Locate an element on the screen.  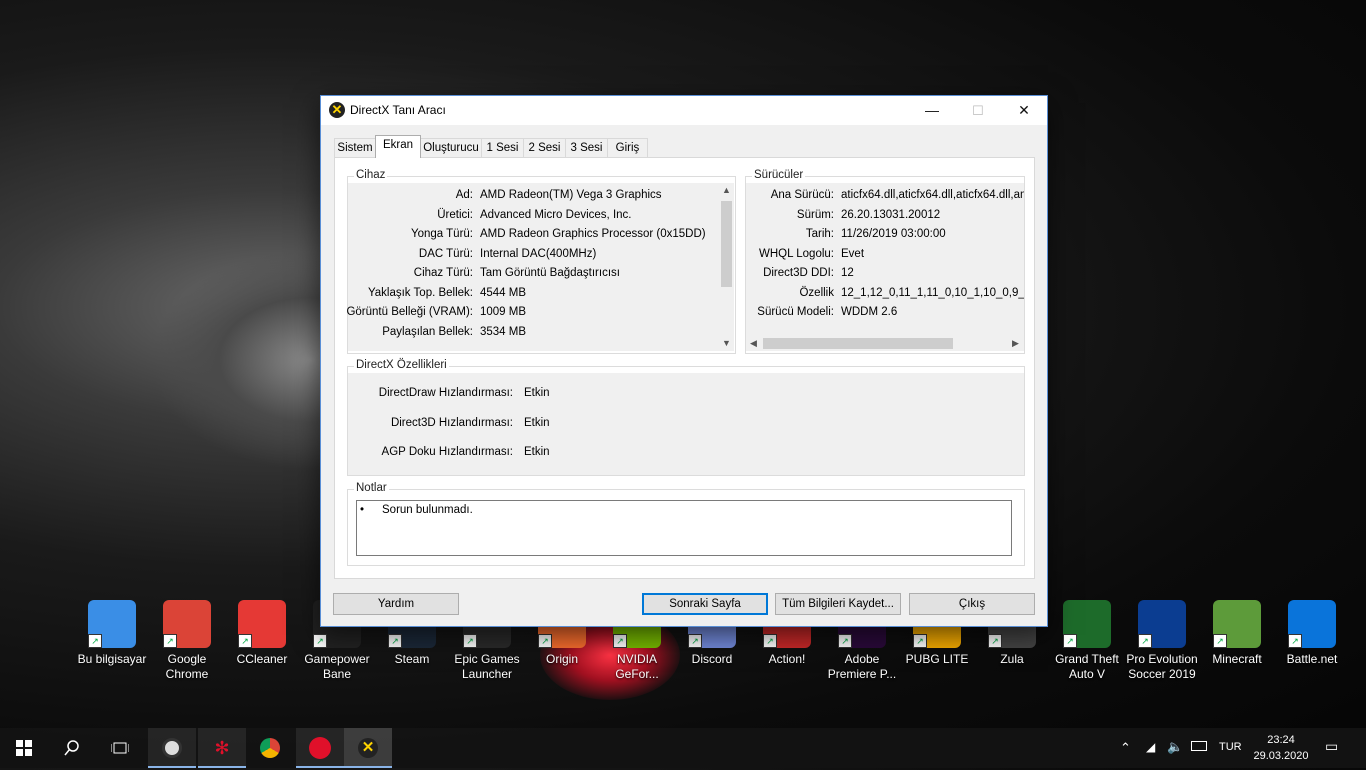
desktop-icon-chrome: ↗ Google Chrome is located at coordinates (187, 641).